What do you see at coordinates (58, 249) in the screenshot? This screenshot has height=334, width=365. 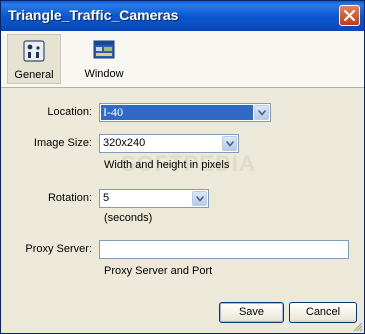 I see `proxy-server-label: Proxy Server:` at bounding box center [58, 249].